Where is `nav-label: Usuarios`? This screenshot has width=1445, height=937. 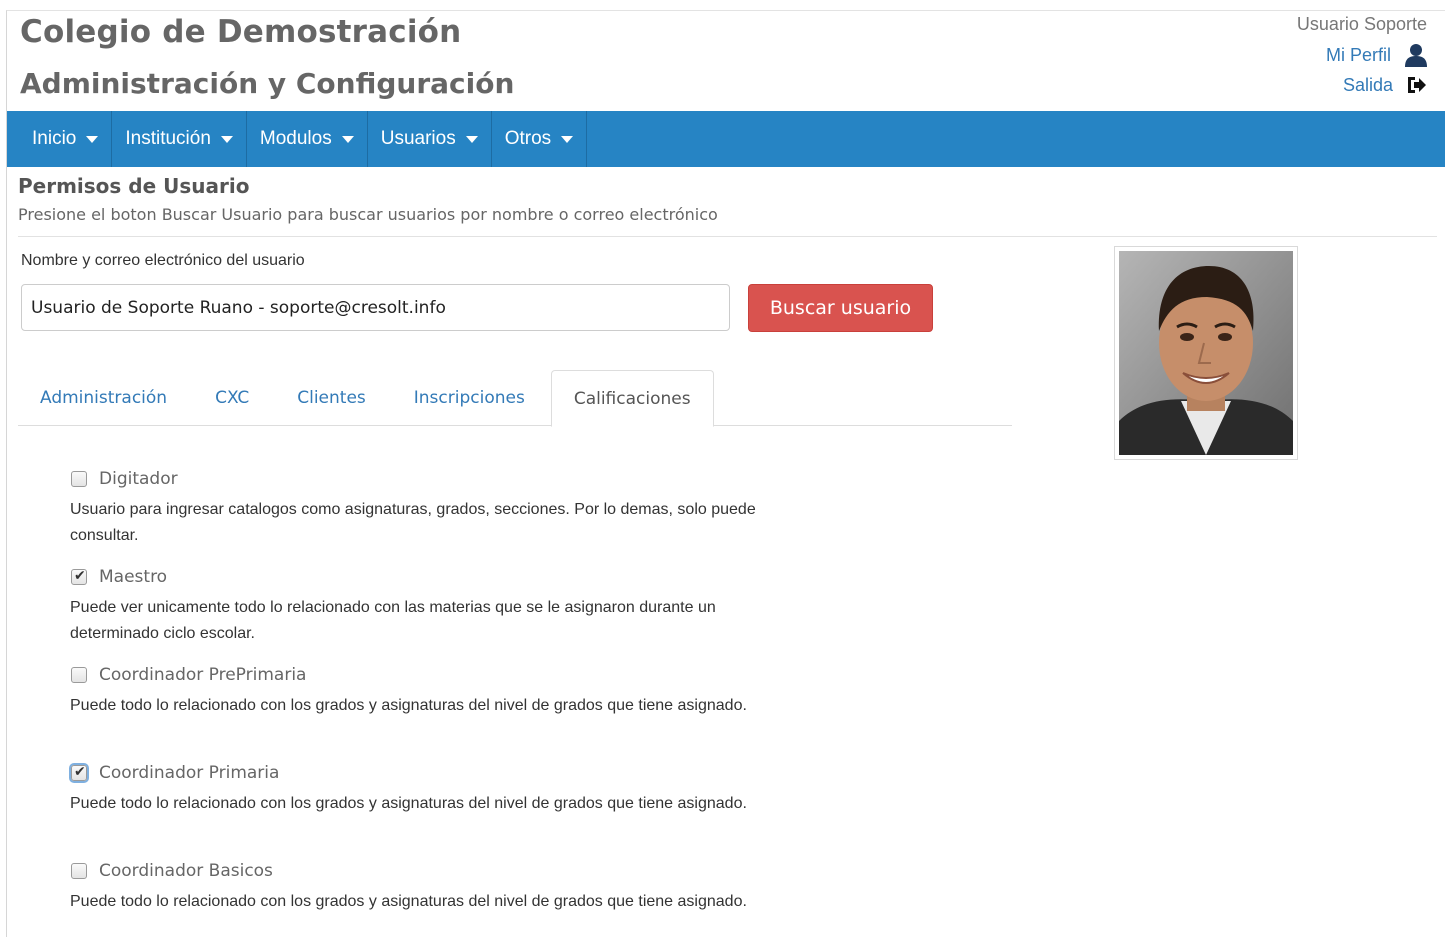 nav-label: Usuarios is located at coordinates (418, 138).